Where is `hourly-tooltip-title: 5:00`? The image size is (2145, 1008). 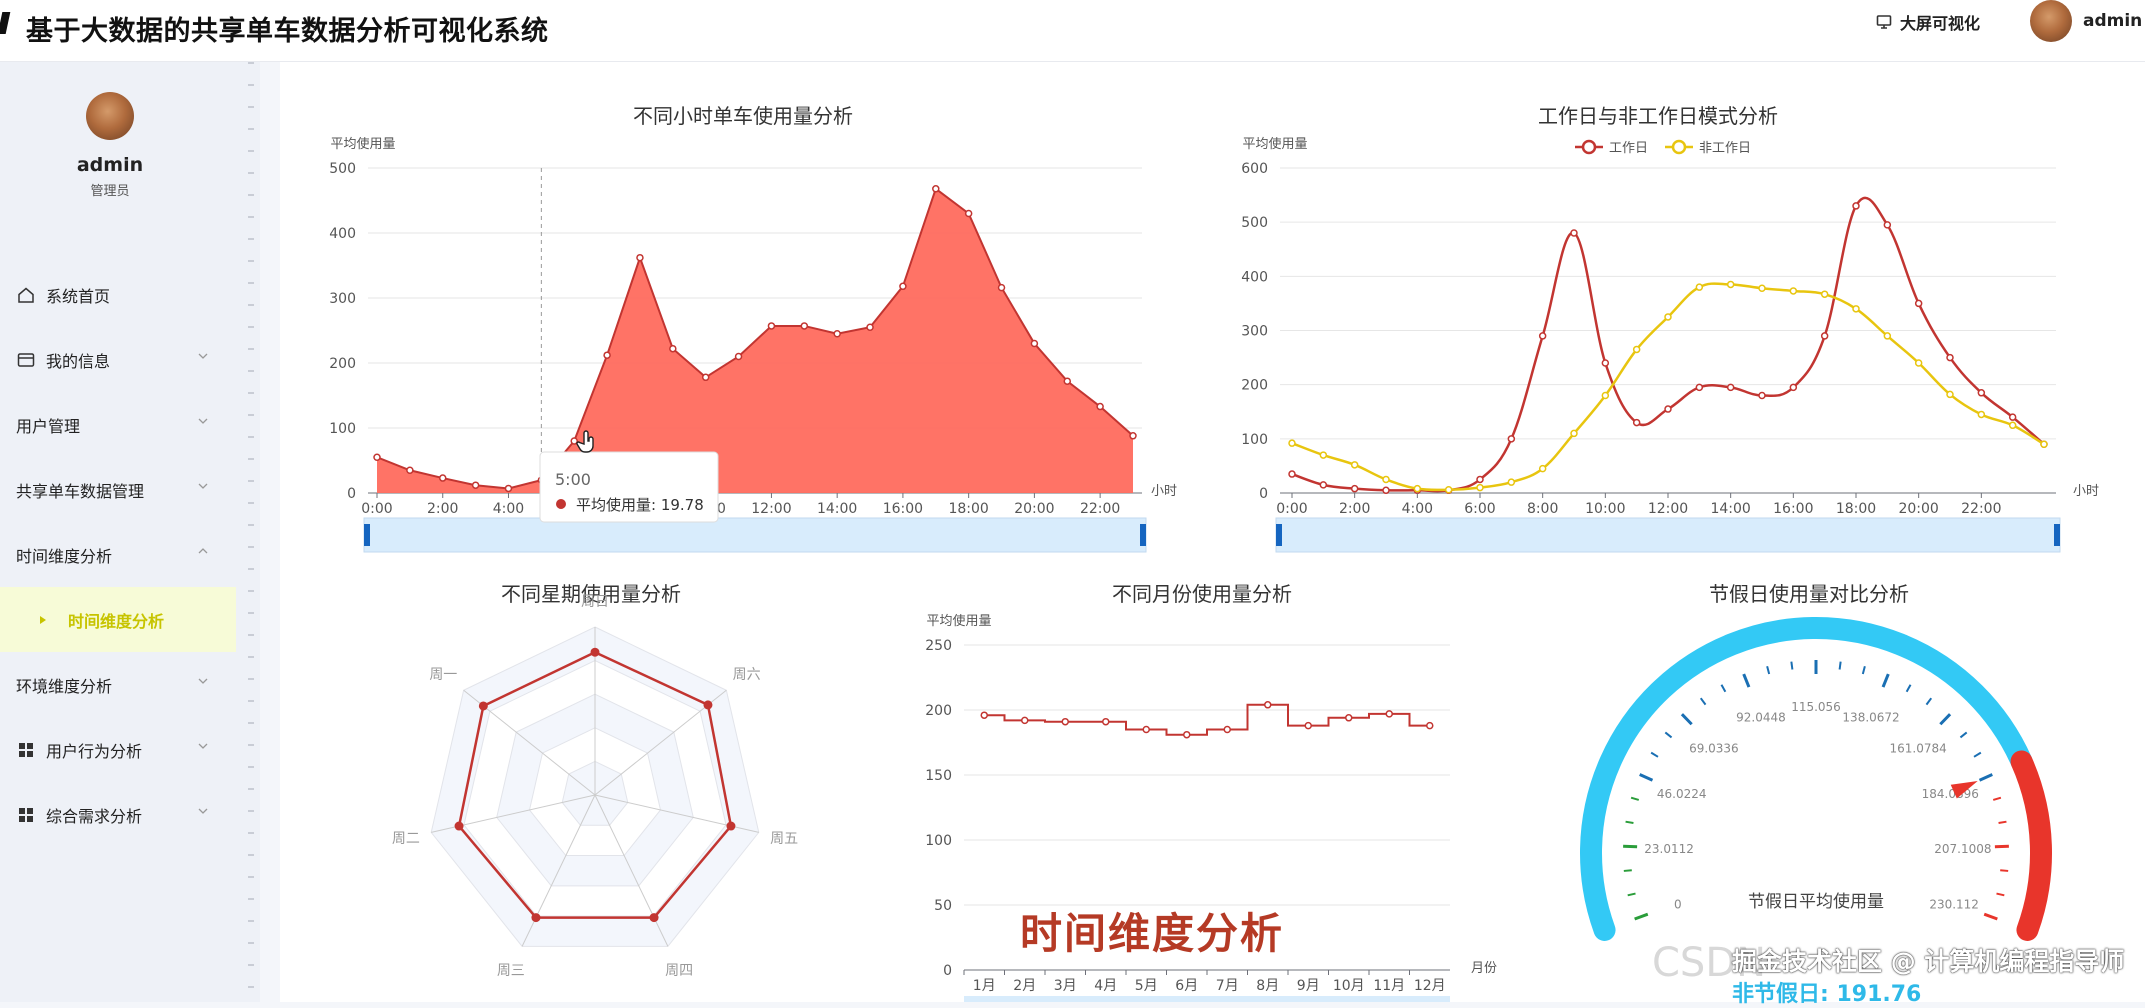
hourly-tooltip-title: 5:00 is located at coordinates (573, 479).